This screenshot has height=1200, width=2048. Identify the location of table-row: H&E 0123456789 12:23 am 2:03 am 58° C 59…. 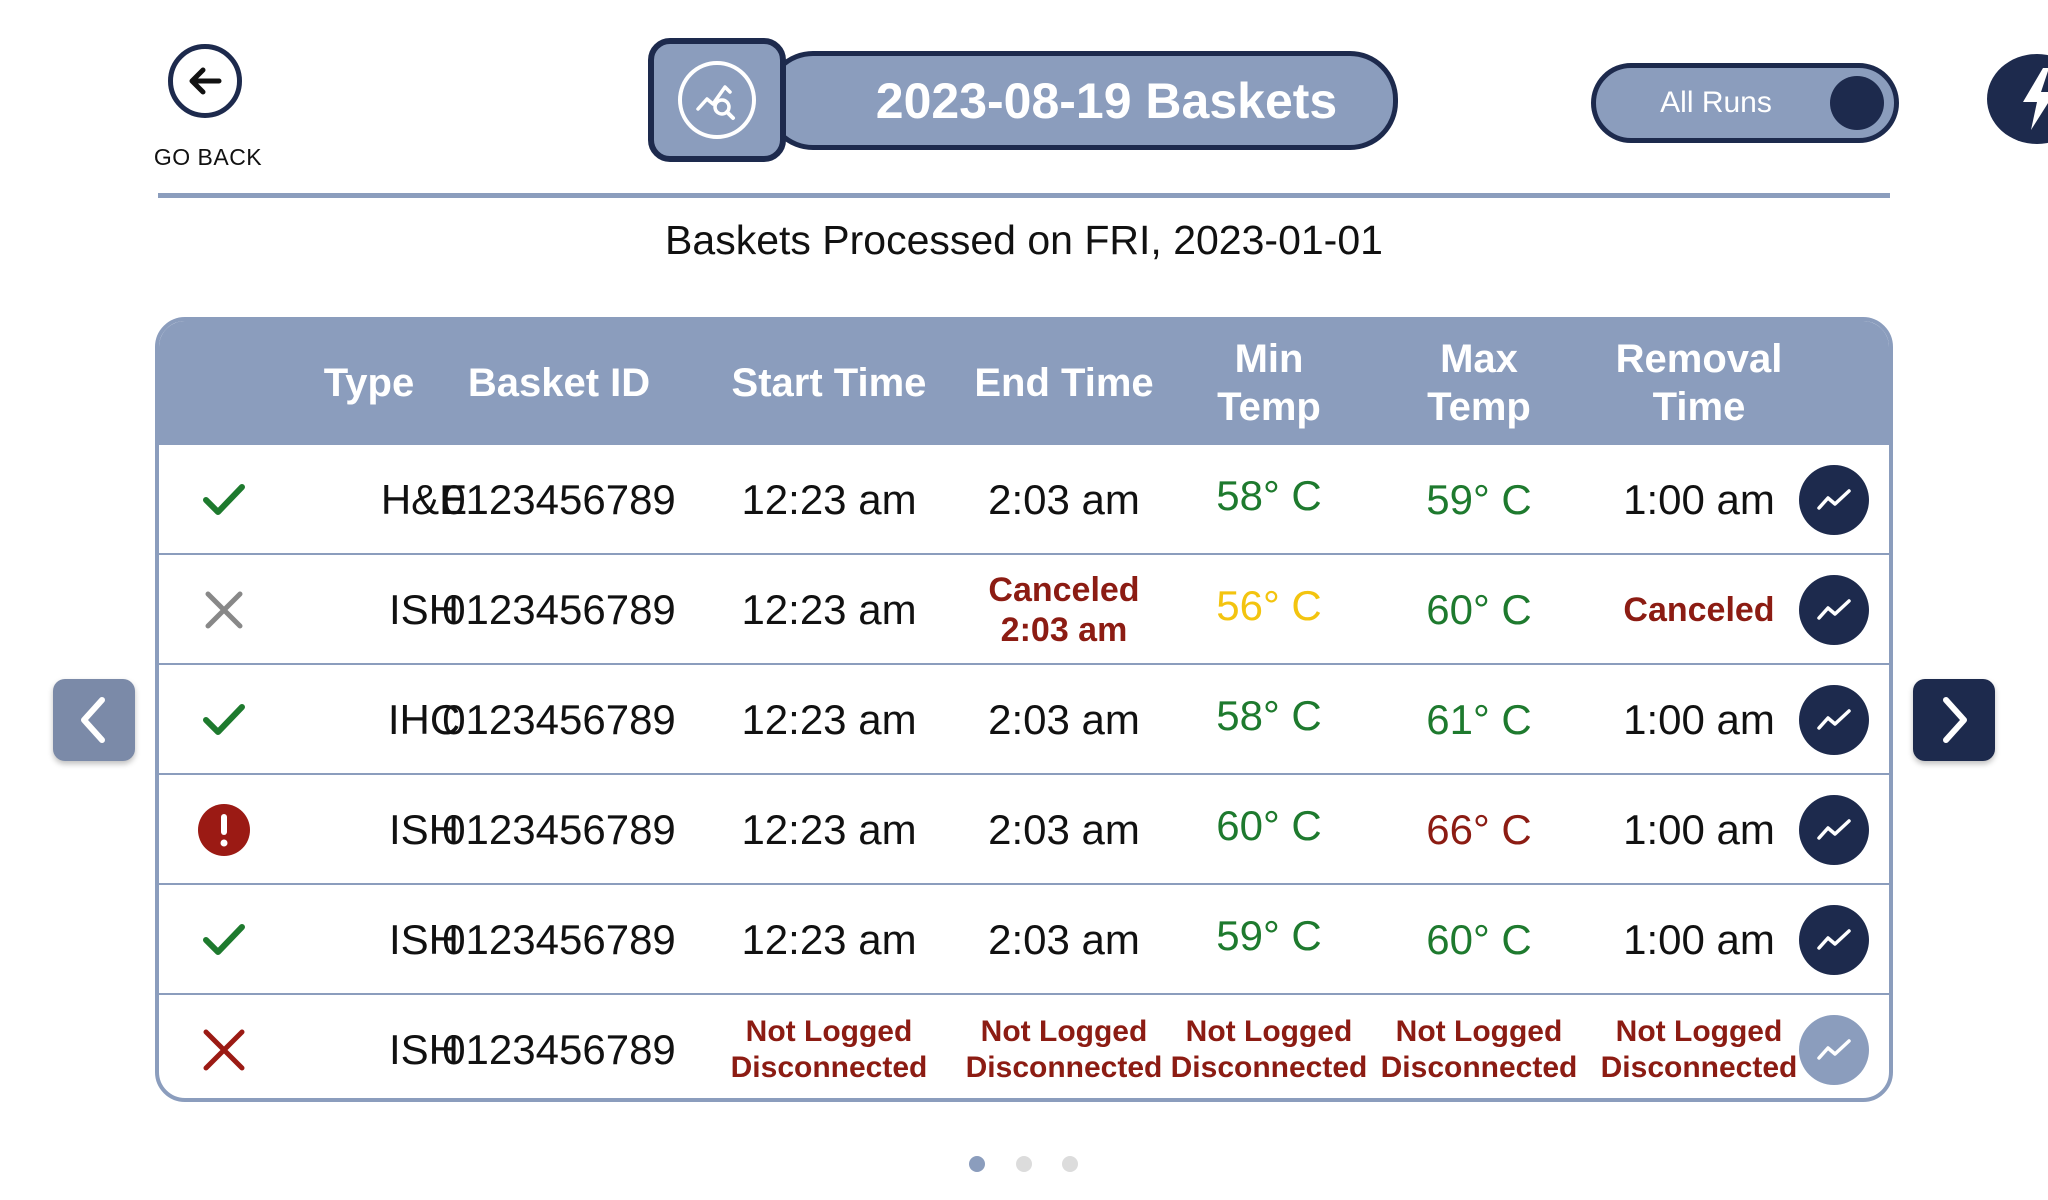
(1024, 500).